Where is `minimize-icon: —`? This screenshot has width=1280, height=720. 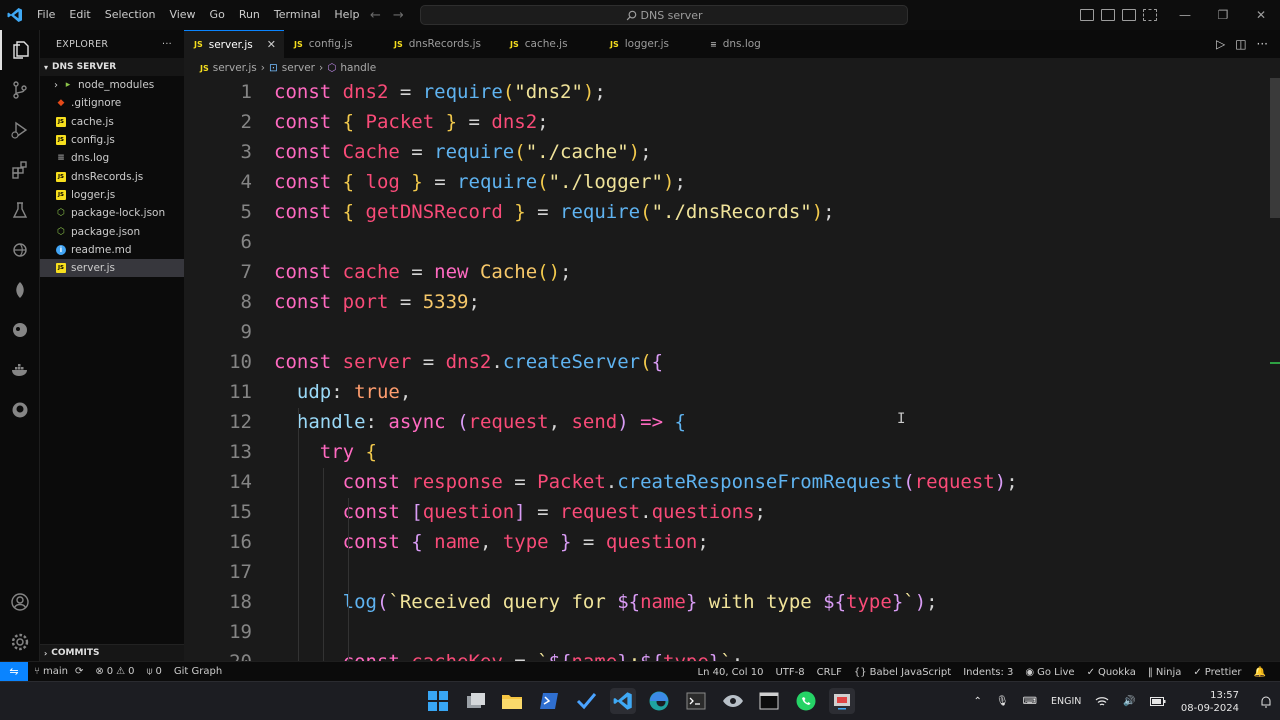
minimize-icon: — is located at coordinates (1185, 15).